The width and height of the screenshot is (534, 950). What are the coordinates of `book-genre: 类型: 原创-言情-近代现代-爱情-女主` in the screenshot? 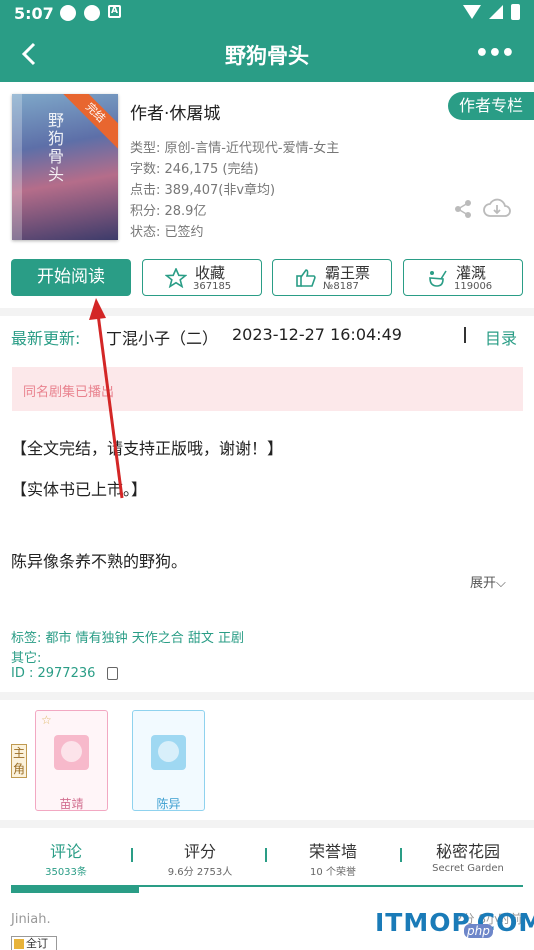 It's located at (235, 148).